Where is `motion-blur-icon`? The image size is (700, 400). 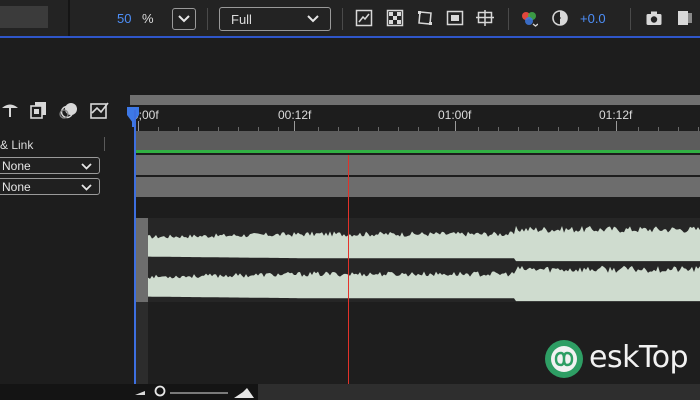 motion-blur-icon is located at coordinates (69, 110).